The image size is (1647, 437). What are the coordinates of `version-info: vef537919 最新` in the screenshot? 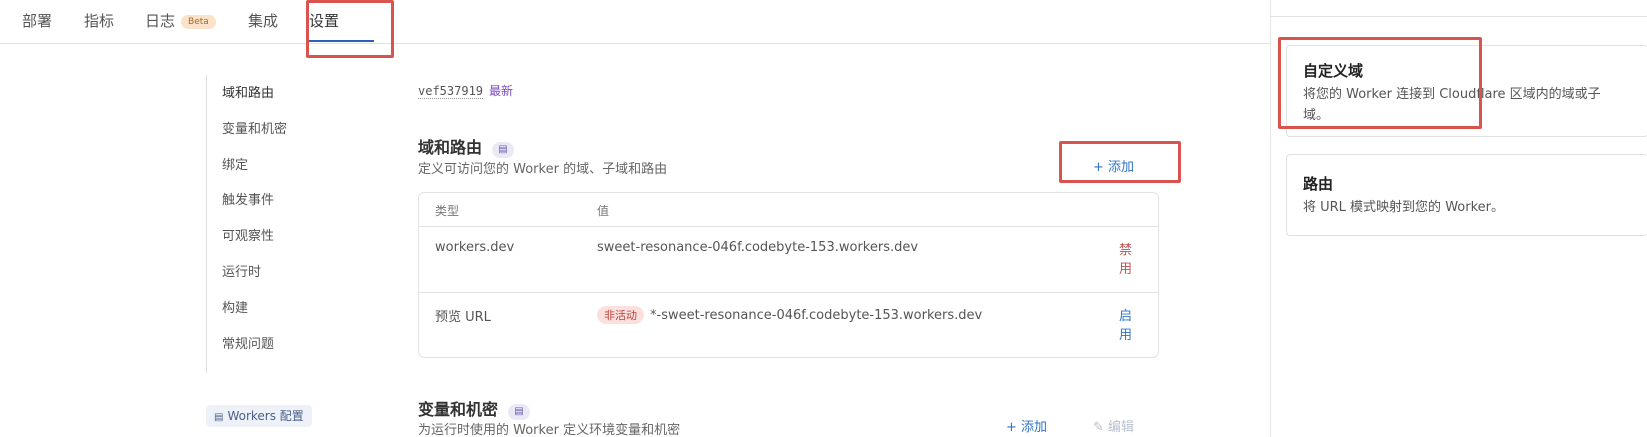 It's located at (465, 90).